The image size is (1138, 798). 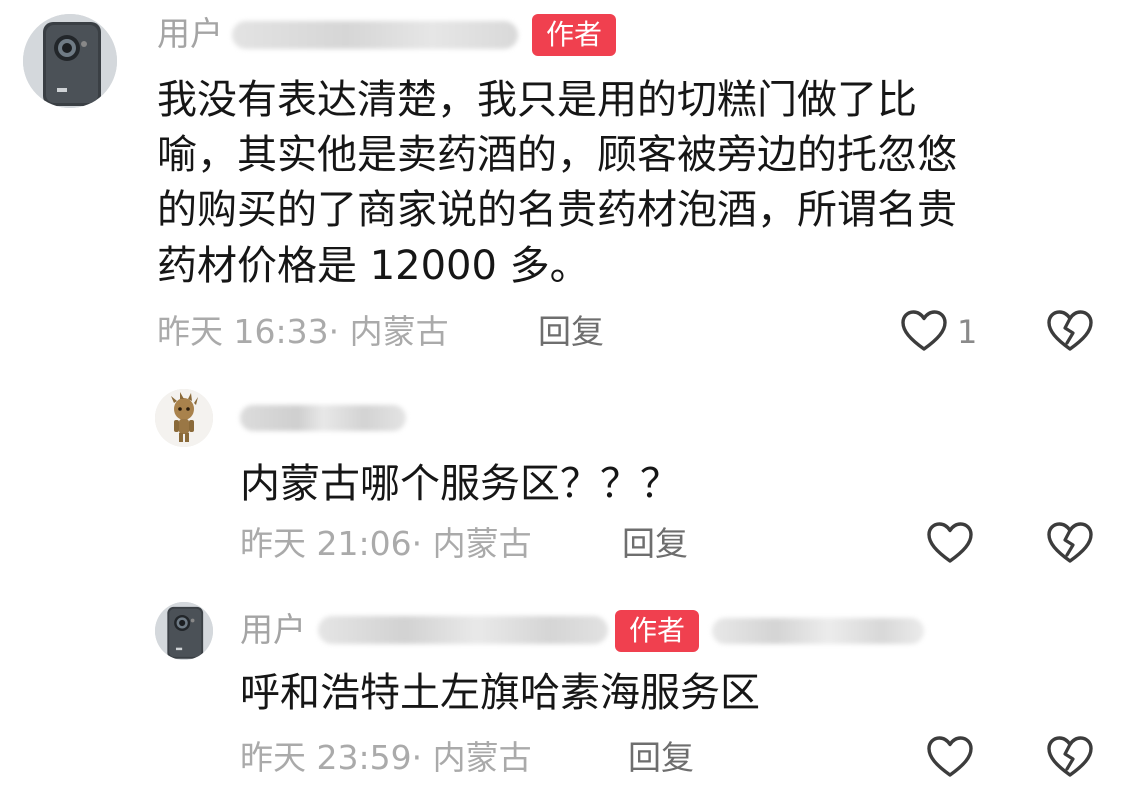 I want to click on comment-line-3: 的购买的了商家说的名贵药材泡酒，所谓名贵, so click(x=557, y=210).